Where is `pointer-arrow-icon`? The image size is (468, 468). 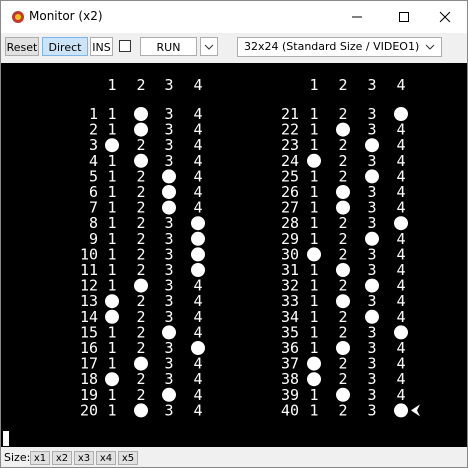
pointer-arrow-icon is located at coordinates (415, 410).